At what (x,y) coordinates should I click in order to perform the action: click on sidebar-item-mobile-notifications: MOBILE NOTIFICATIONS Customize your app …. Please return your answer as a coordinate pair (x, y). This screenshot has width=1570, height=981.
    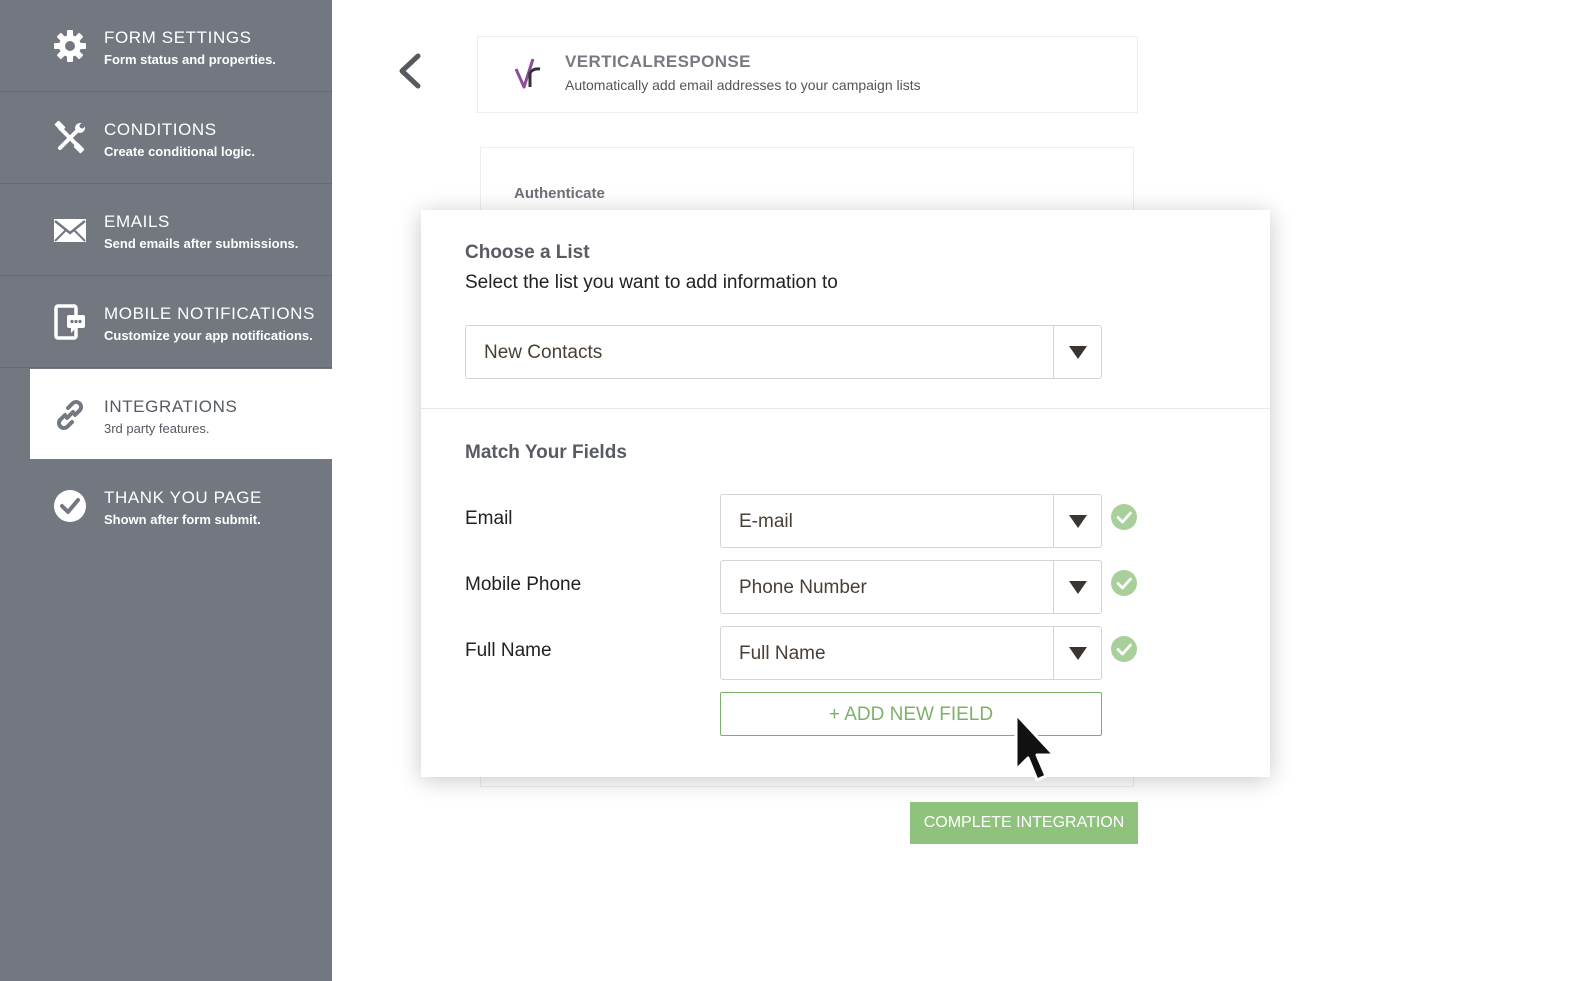
    Looking at the image, I should click on (166, 322).